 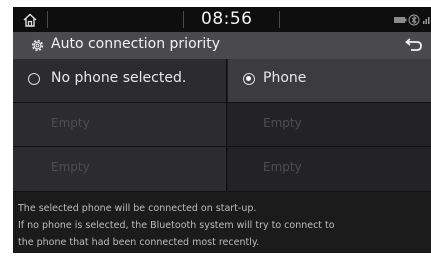 I want to click on home-icon, so click(x=30, y=20).